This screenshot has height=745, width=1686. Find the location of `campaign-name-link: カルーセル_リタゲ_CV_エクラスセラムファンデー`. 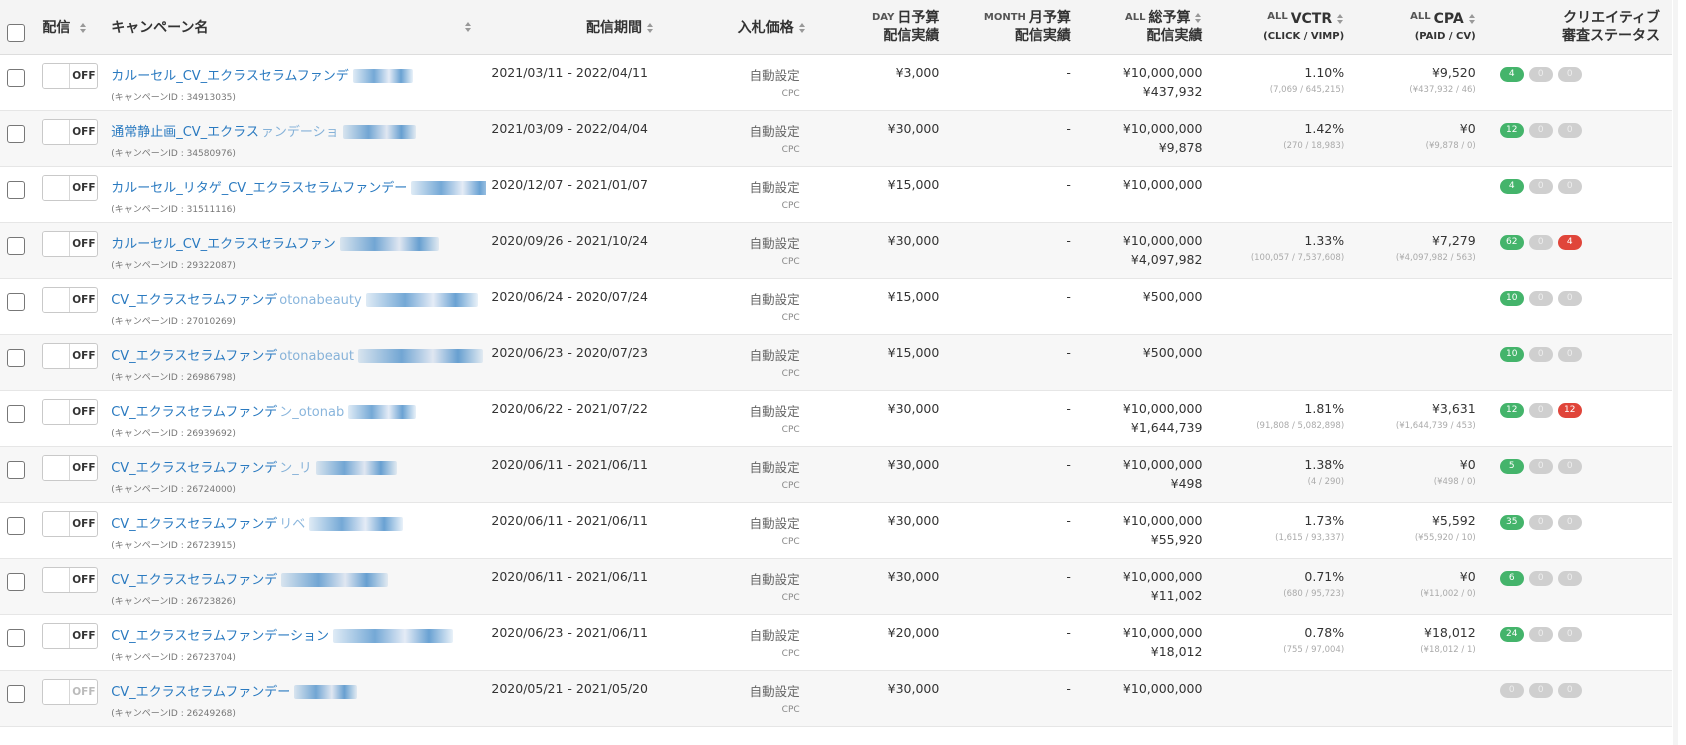

campaign-name-link: カルーセル_リタゲ_CV_エクラスセラムファンデー is located at coordinates (298, 186).